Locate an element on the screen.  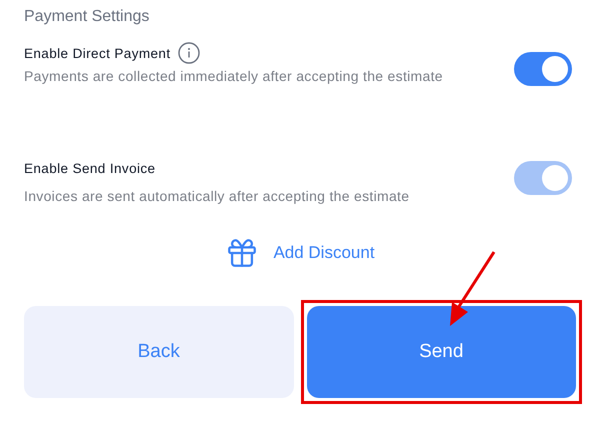
setting-description: Payments are collected immediately after accepting the estimate is located at coordinates (234, 76).